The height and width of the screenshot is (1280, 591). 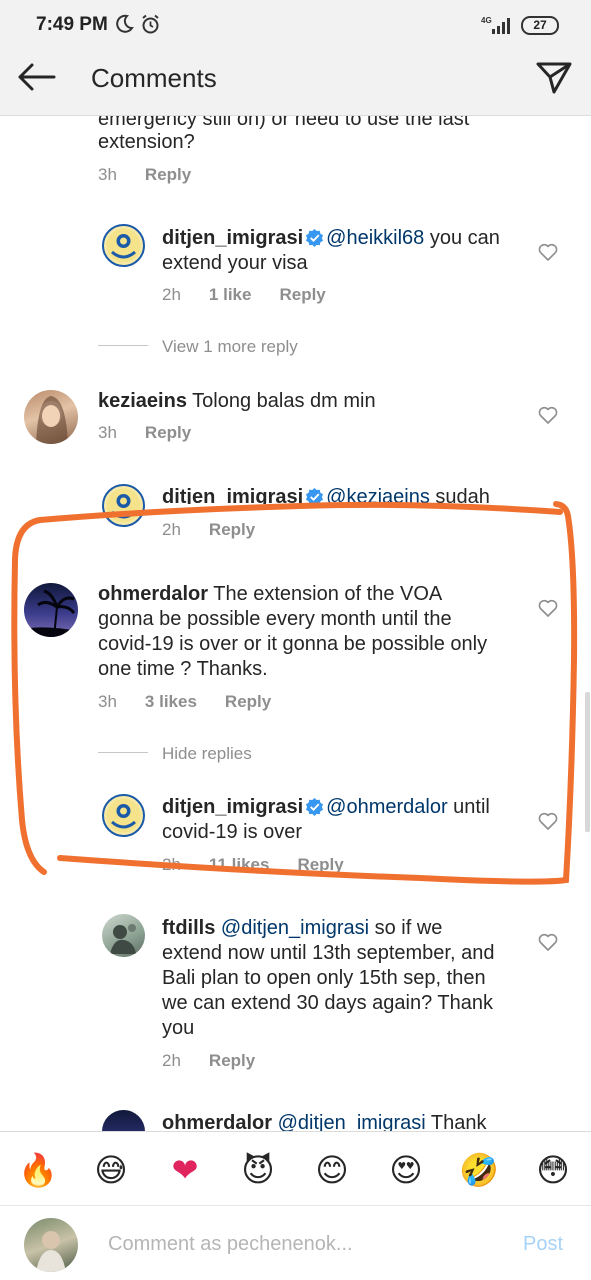 What do you see at coordinates (553, 1170) in the screenshot?
I see `flushed-emoji-icon: 😳` at bounding box center [553, 1170].